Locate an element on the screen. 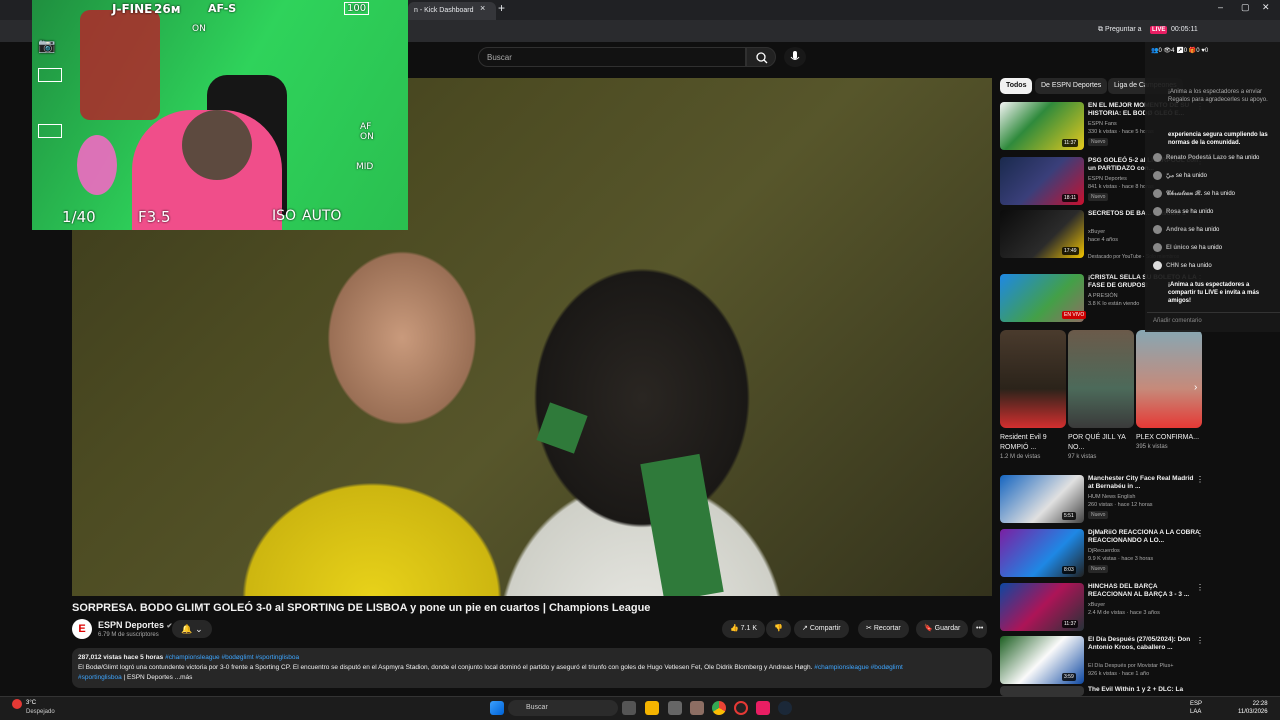 This screenshot has width=1280, height=720. rec-channel: HUM News English is located at coordinates (1111, 497).